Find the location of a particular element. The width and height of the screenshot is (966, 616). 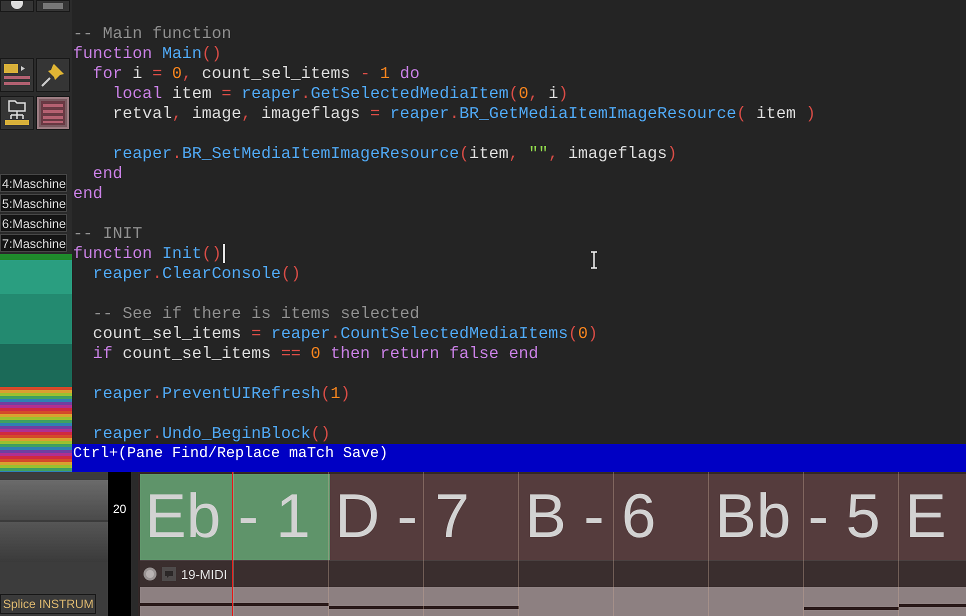

code-line: if count_sel_items == 0 then return false end is located at coordinates (315, 354).